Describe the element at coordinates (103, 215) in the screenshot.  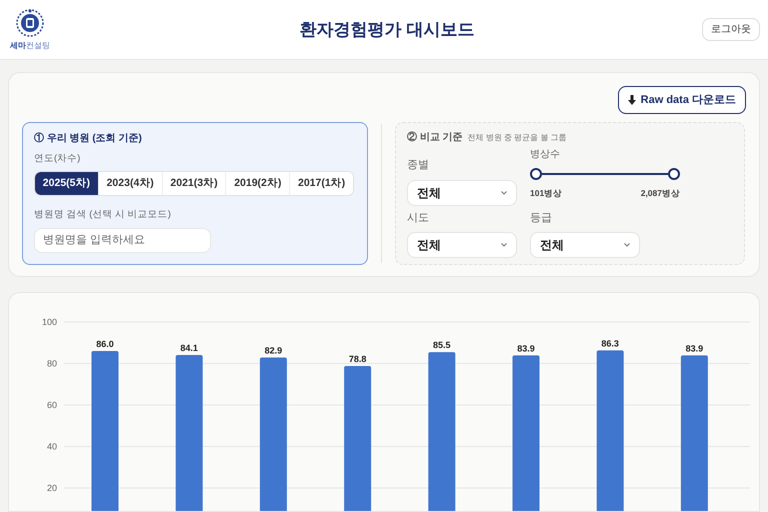
I see `field-label: 병원명 검색 (선택 시 비교모드)` at that location.